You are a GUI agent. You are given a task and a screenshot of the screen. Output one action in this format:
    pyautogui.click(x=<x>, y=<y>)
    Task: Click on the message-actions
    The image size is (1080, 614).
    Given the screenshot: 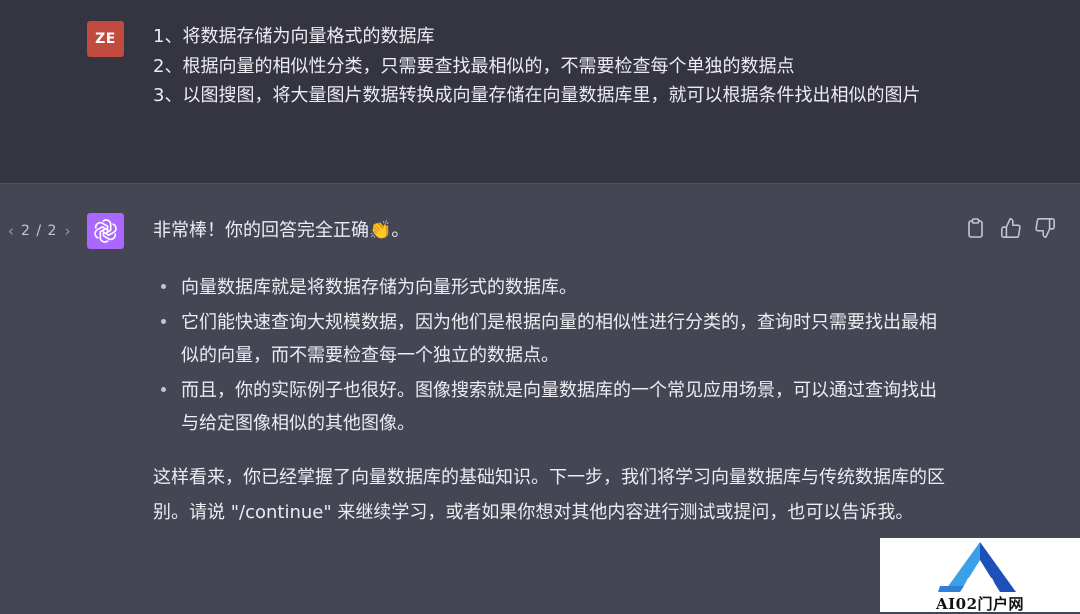 What is the action you would take?
    pyautogui.click(x=1011, y=228)
    